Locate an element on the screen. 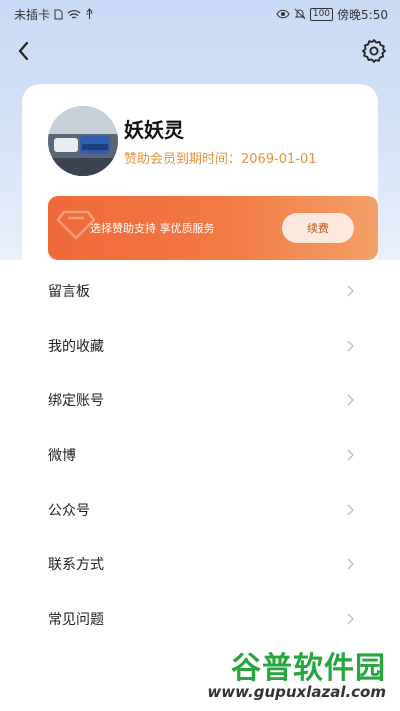 Image resolution: width=400 pixels, height=711 pixels. avatar is located at coordinates (83, 141).